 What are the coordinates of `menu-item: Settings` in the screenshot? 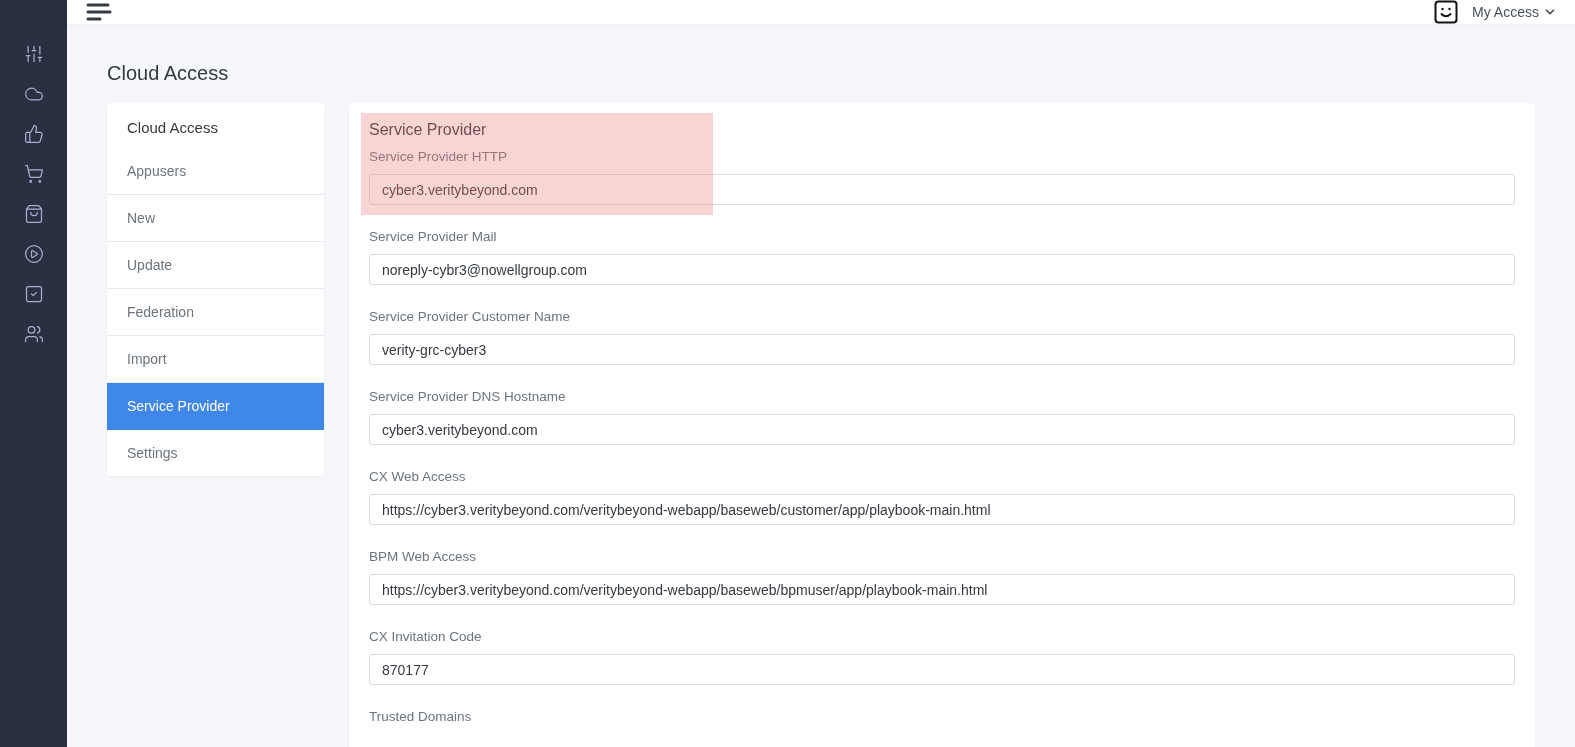 It's located at (215, 453).